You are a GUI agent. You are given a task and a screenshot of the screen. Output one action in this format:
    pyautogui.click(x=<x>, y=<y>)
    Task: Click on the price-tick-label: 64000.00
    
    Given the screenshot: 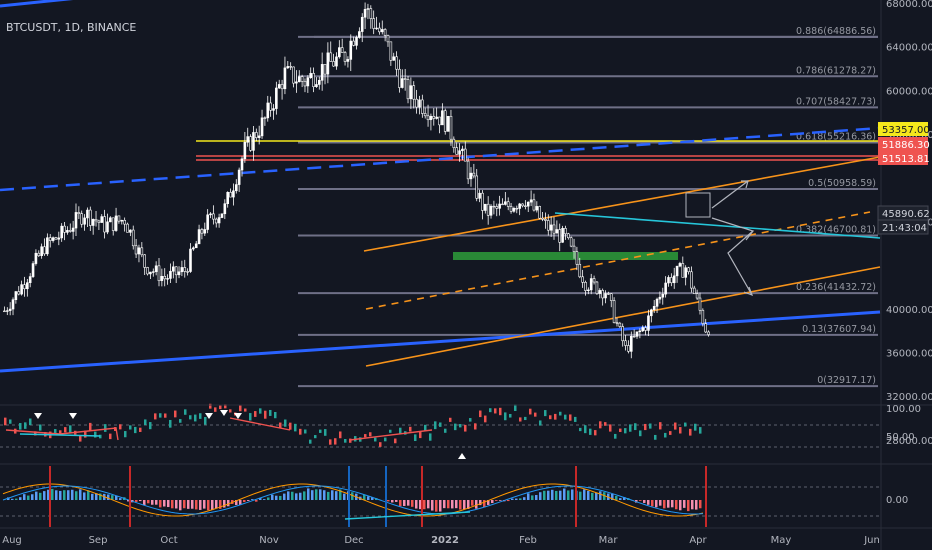 What is the action you would take?
    pyautogui.click(x=909, y=48)
    